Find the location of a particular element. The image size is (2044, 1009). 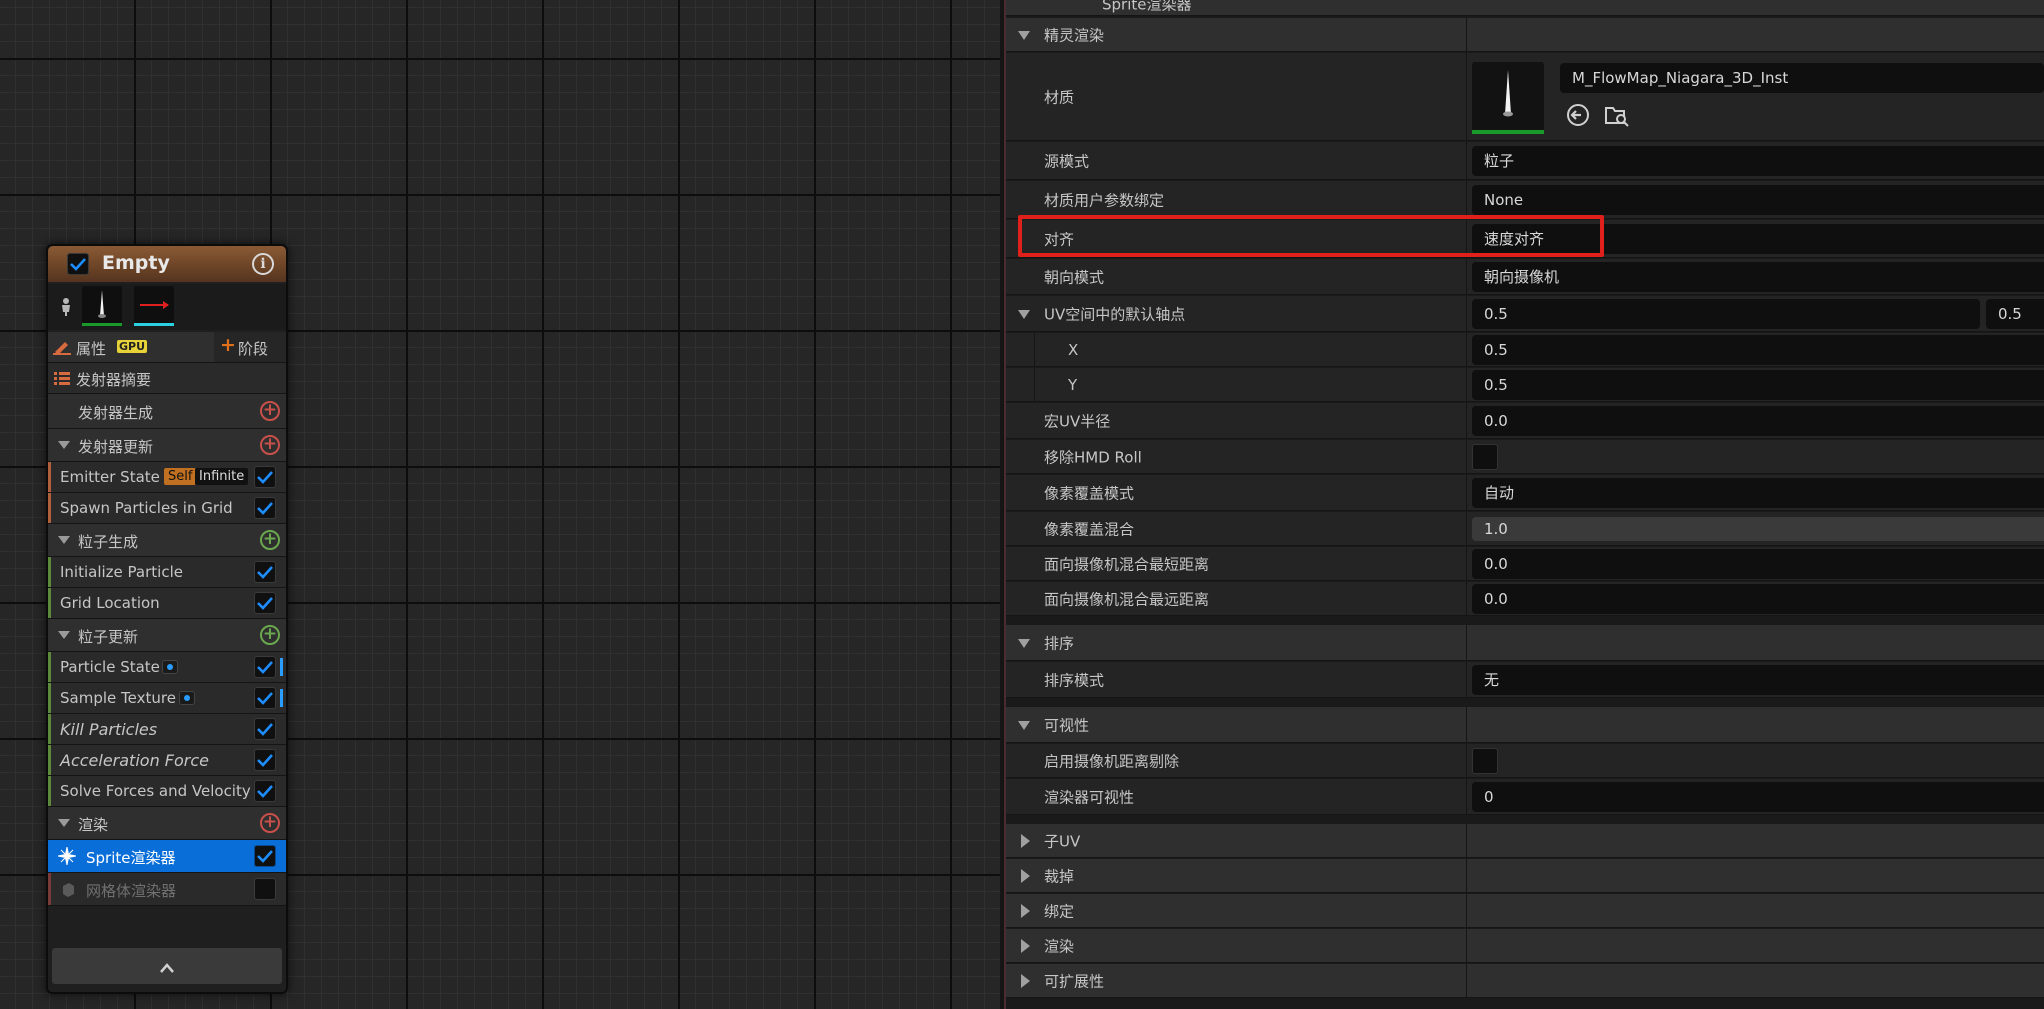

spawn-particles-grid-label: Spawn Particles in Grid is located at coordinates (146, 508).